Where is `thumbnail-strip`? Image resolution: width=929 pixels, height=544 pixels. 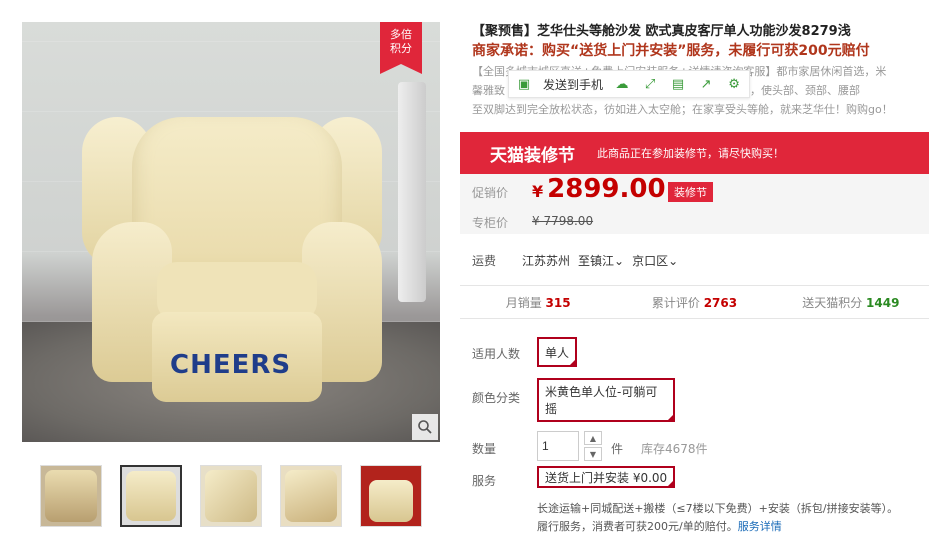
thumbnail-strip is located at coordinates (231, 496).